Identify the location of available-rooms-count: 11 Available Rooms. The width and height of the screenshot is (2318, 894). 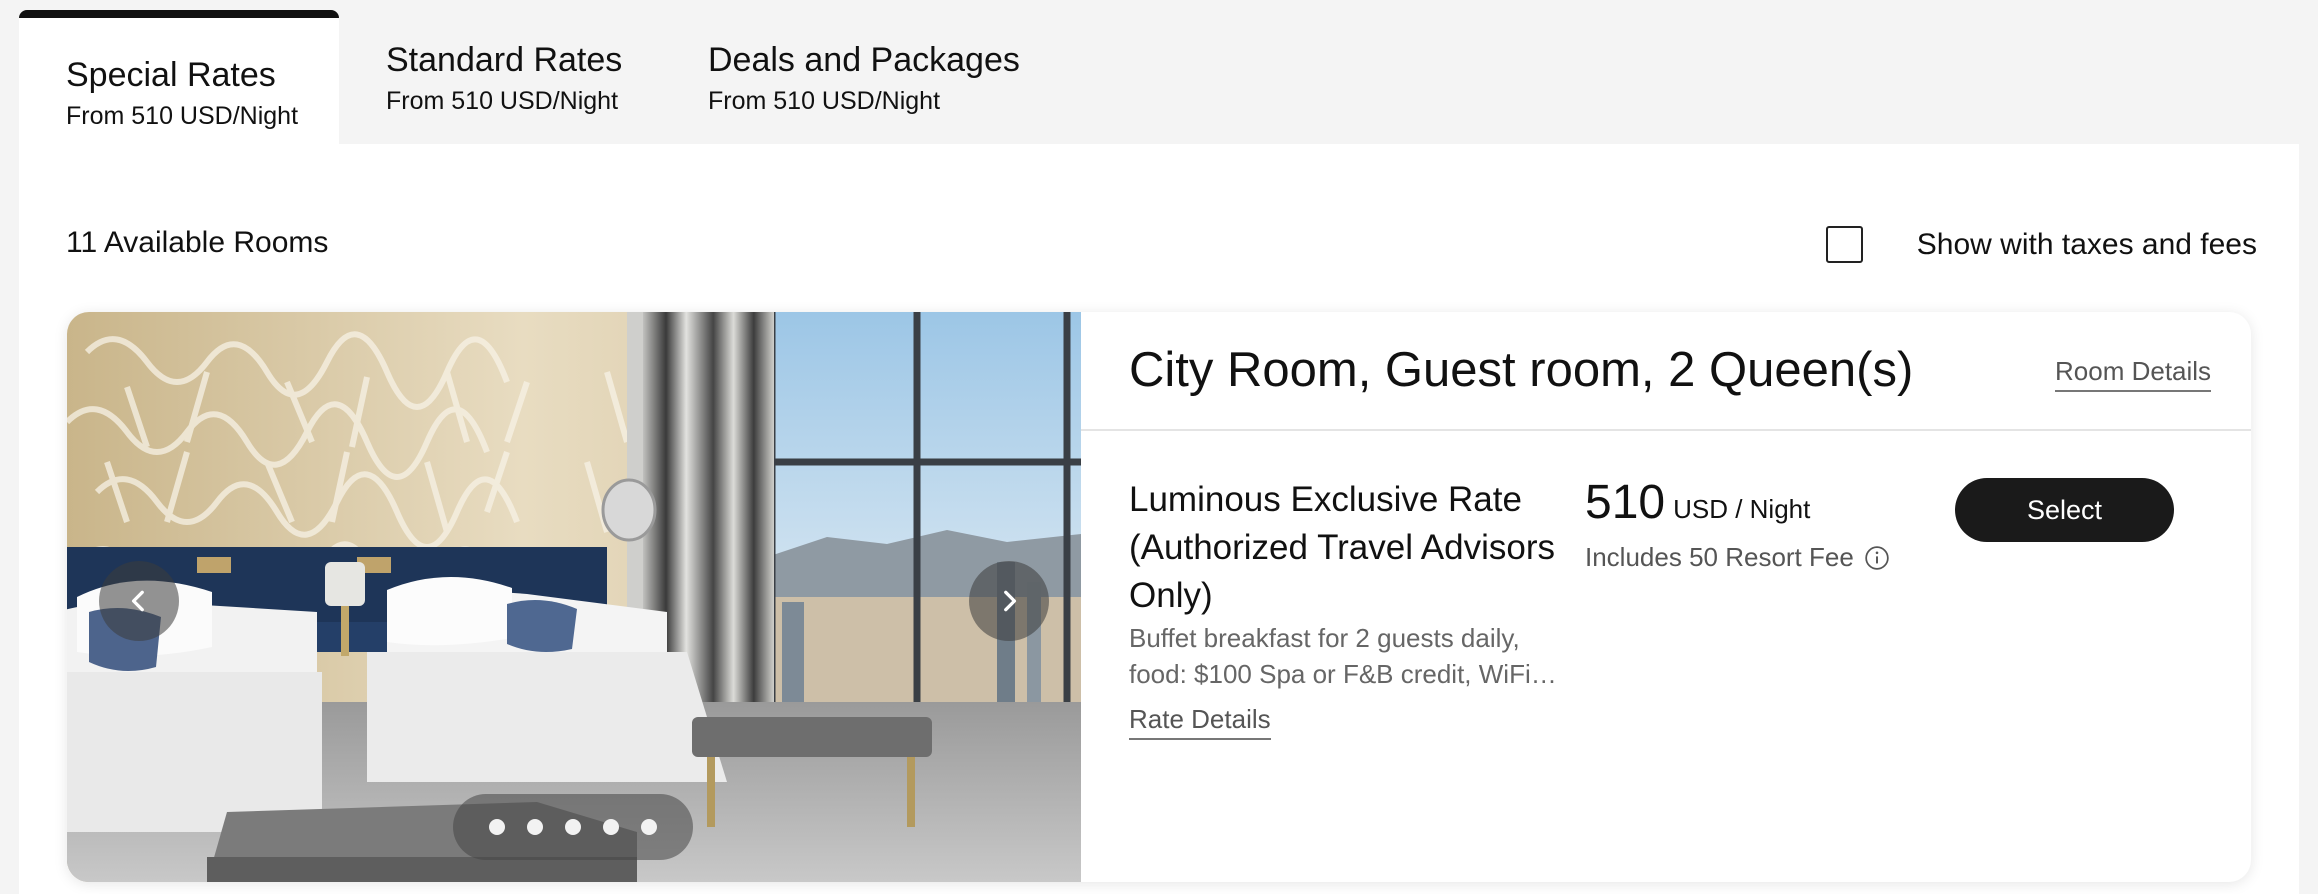
(197, 242).